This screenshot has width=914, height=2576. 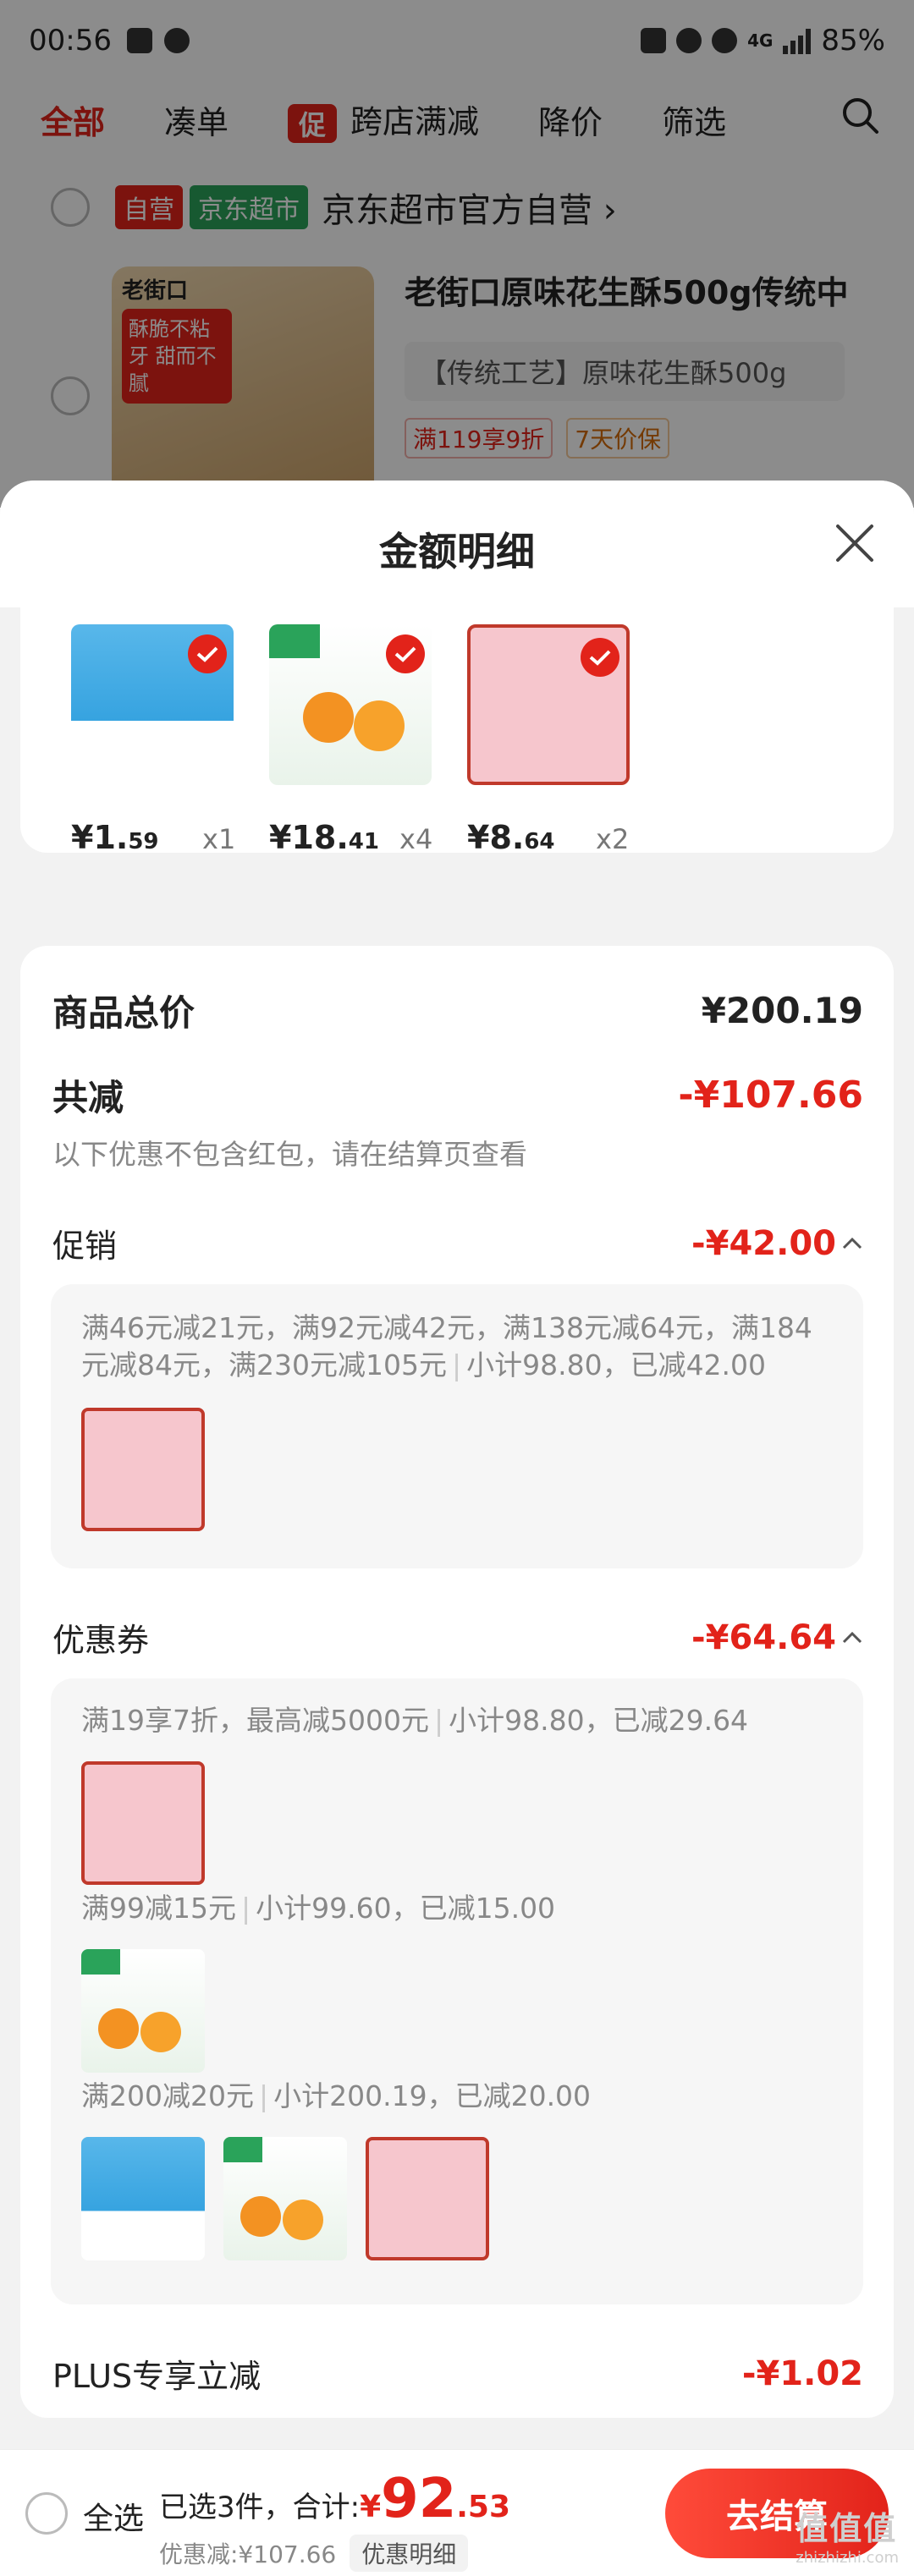 What do you see at coordinates (260, 2508) in the screenshot?
I see `selected-count-label: 已选3件，合计:` at bounding box center [260, 2508].